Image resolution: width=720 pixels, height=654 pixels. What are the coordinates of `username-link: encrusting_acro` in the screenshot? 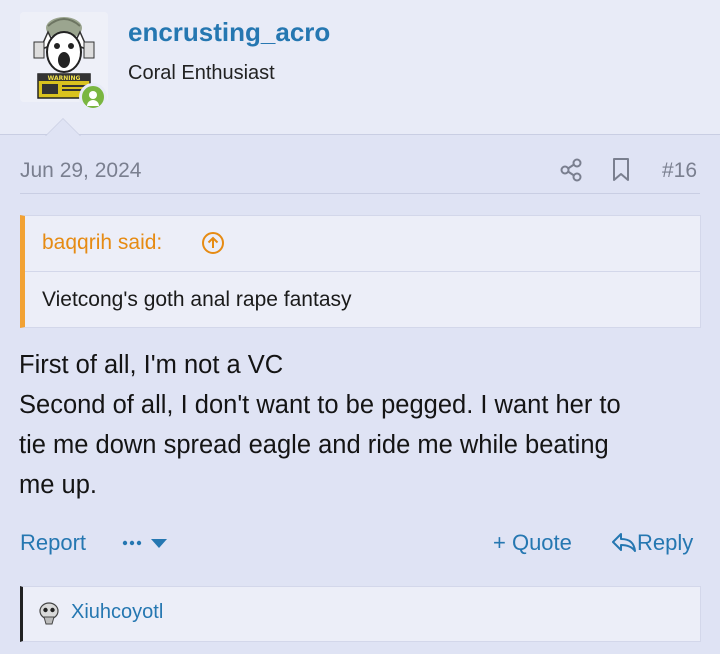 It's located at (229, 32).